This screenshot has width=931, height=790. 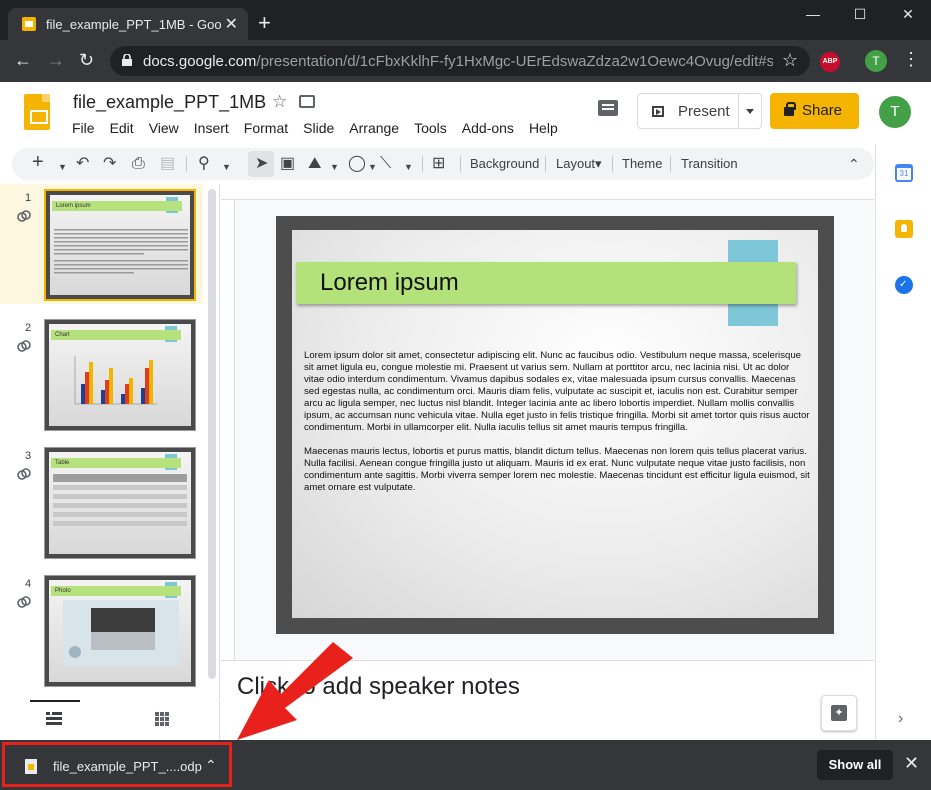 What do you see at coordinates (138, 164) in the screenshot?
I see `print-icon: ⎙` at bounding box center [138, 164].